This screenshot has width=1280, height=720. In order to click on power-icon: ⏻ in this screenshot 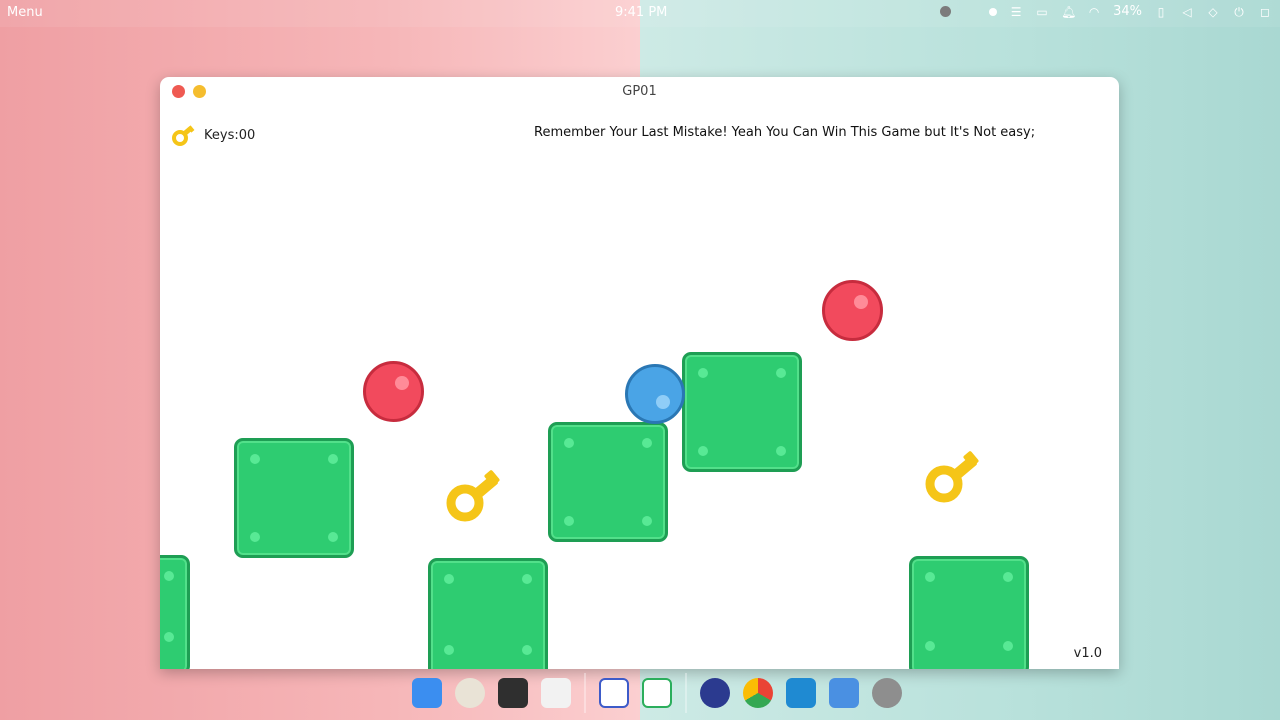, I will do `click(1239, 12)`.